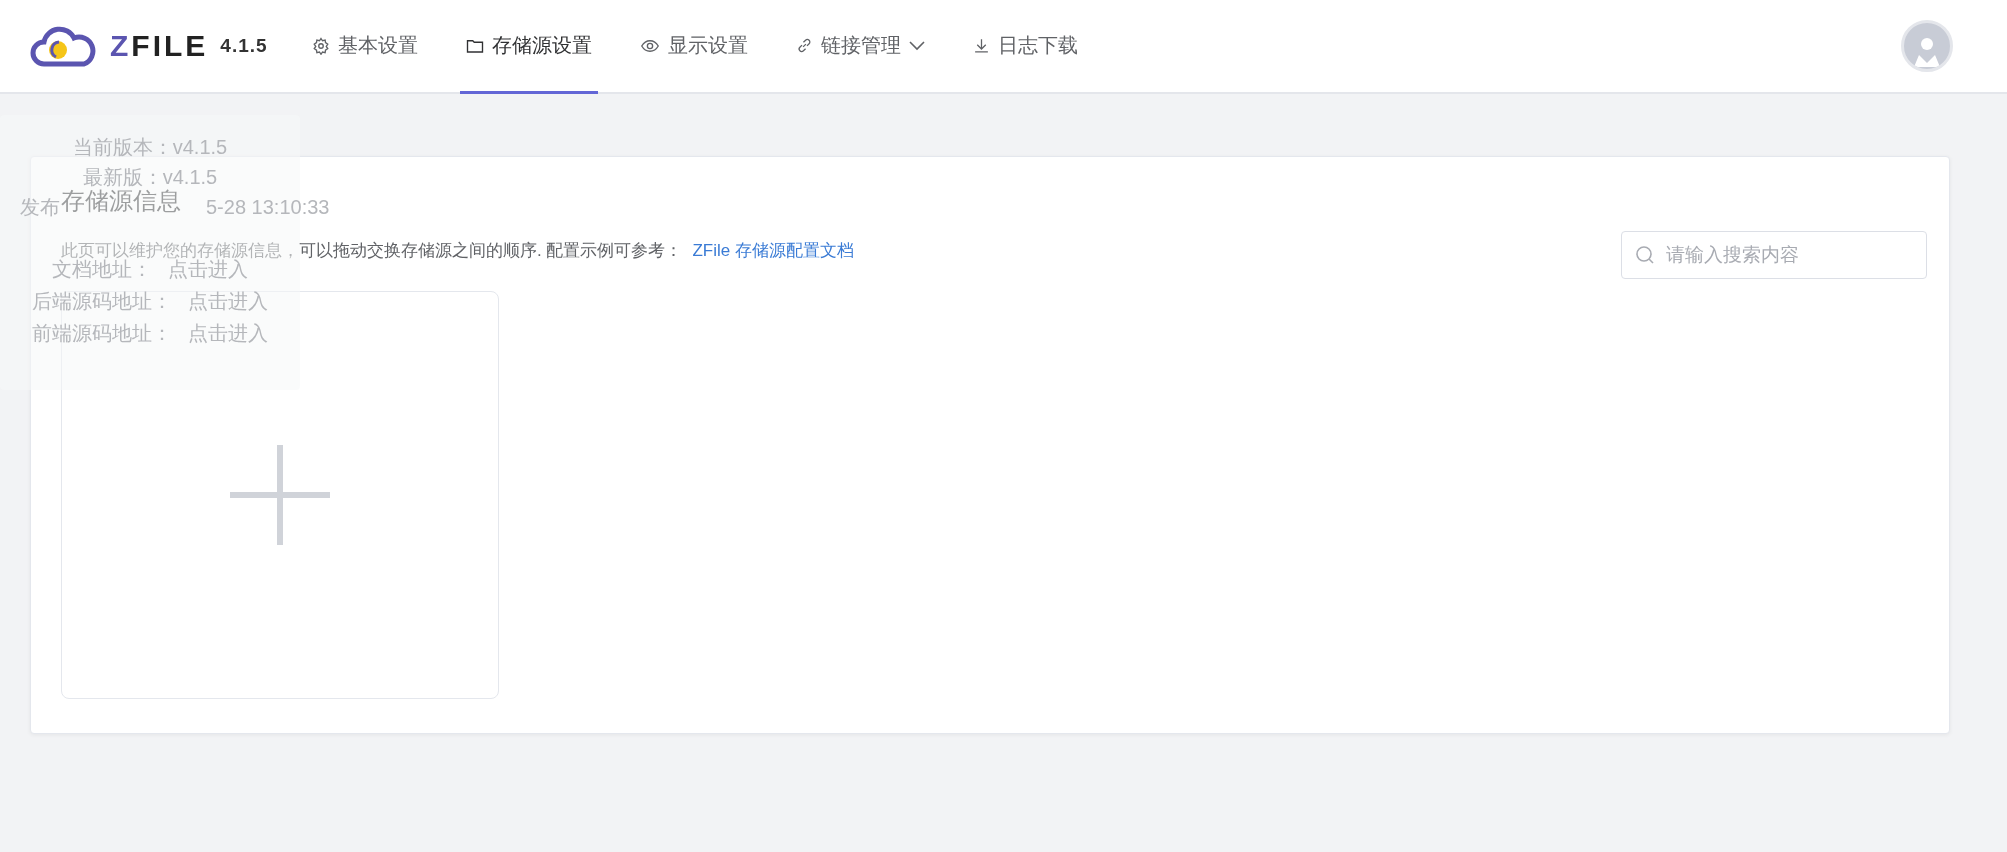 Image resolution: width=2007 pixels, height=852 pixels. I want to click on link-label: 后端源码地址：, so click(102, 301).